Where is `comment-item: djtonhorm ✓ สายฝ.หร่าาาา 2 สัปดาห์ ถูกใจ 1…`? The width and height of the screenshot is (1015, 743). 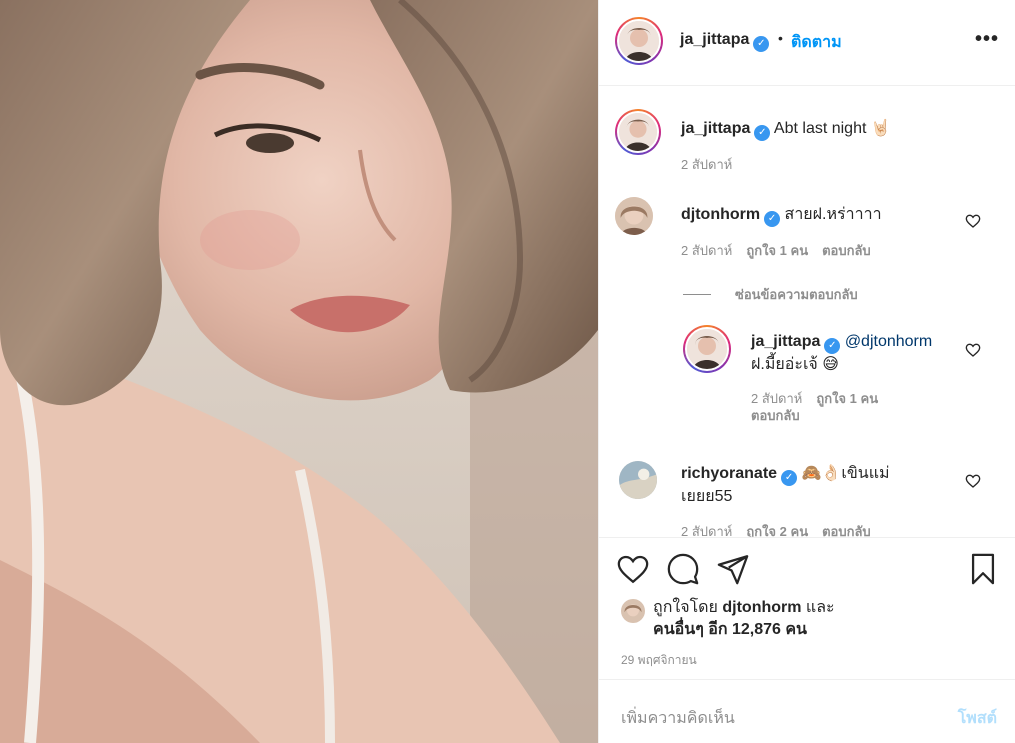 comment-item: djtonhorm ✓ สายฝ.หร่าาาา 2 สัปดาห์ ถูกใจ 1… is located at coordinates (750, 229).